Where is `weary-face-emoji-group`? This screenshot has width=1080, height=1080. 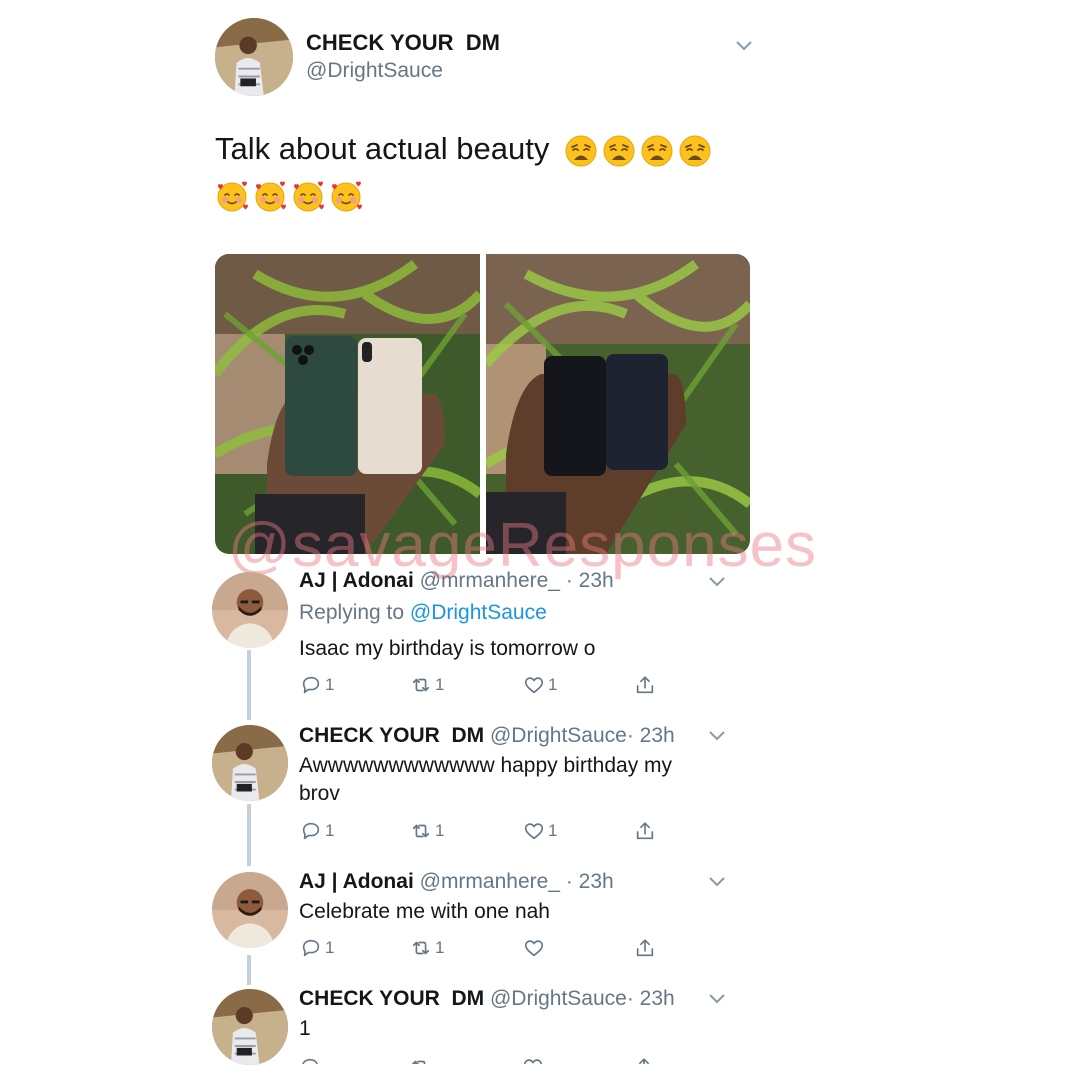
weary-face-emoji-group is located at coordinates (640, 148).